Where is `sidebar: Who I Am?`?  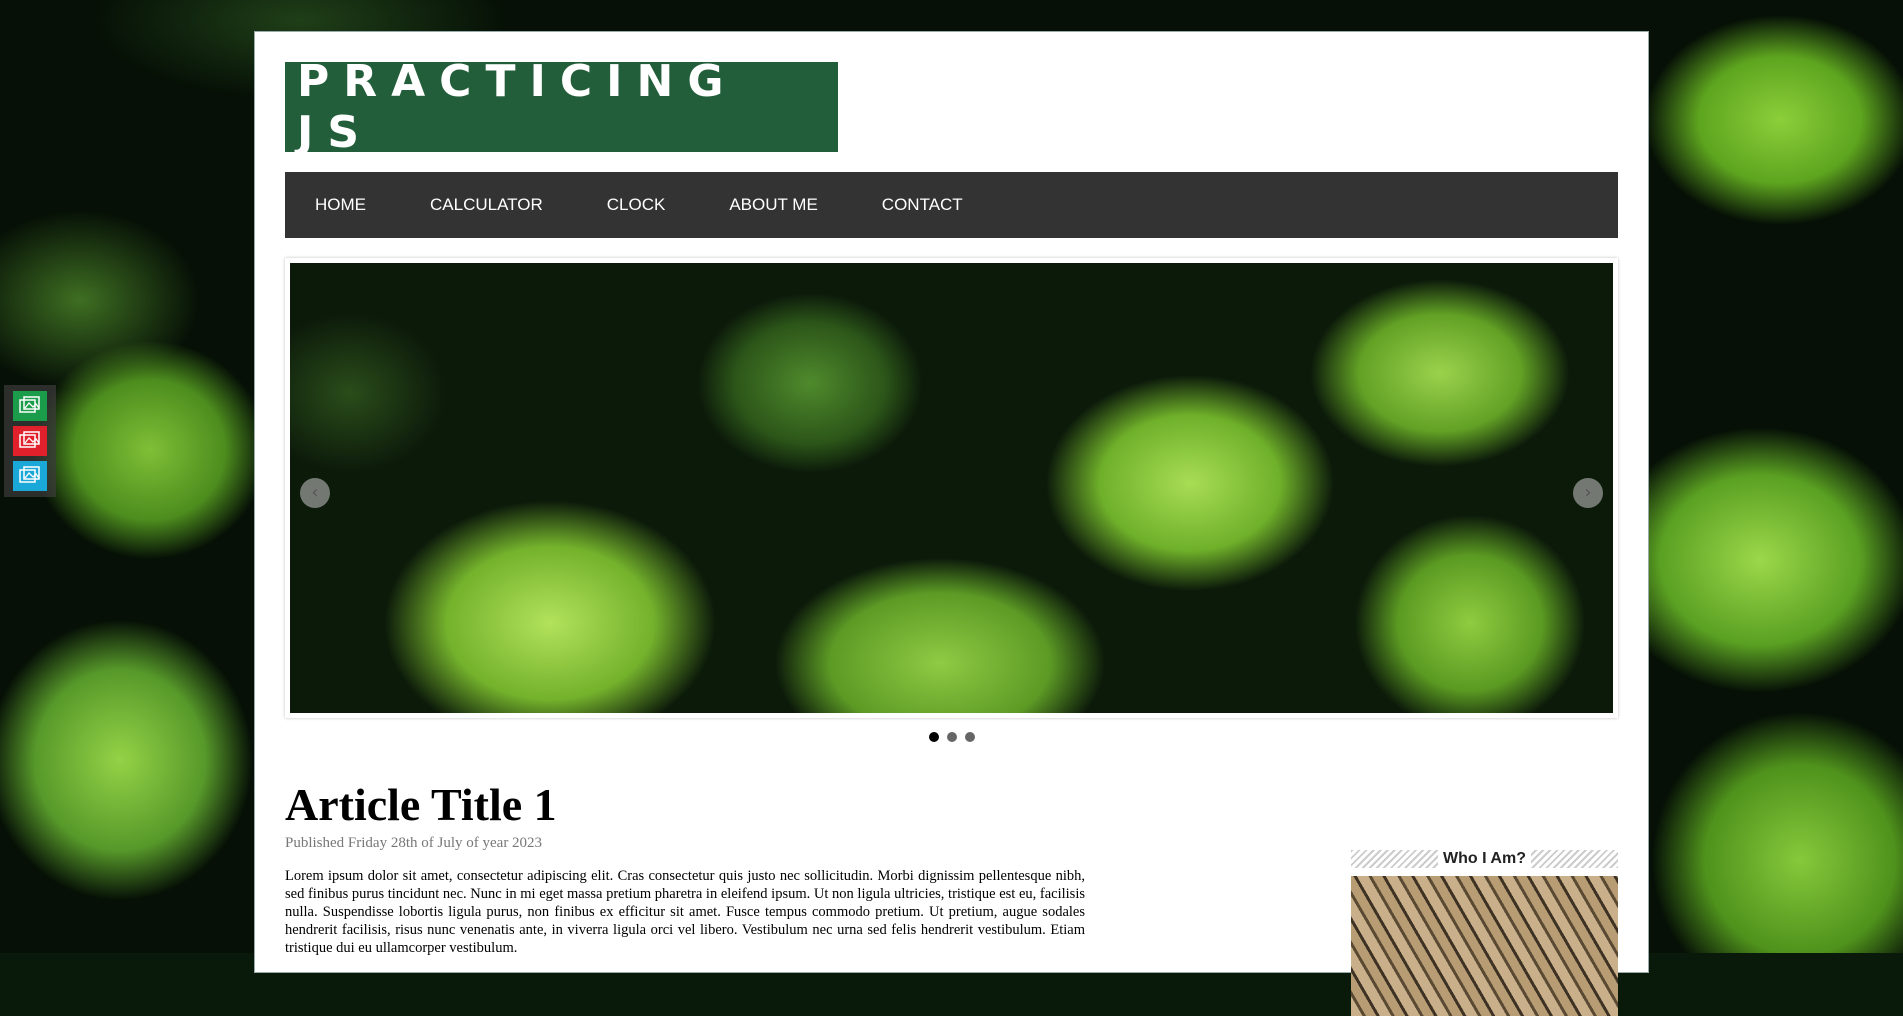
sidebar: Who I Am? is located at coordinates (1484, 933).